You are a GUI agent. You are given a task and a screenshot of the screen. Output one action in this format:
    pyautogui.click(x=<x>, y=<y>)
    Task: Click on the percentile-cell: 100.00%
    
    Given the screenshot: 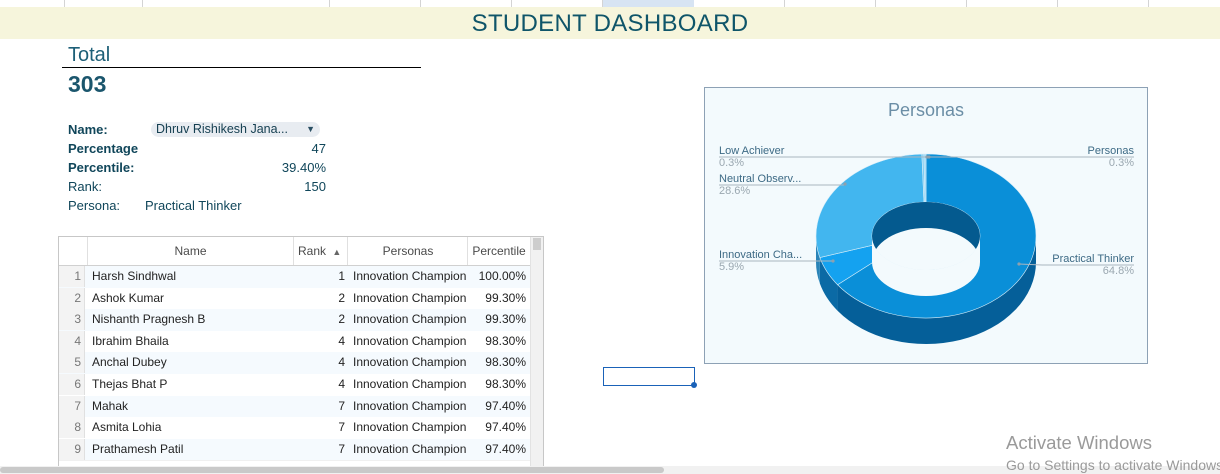 What is the action you would take?
    pyautogui.click(x=502, y=276)
    